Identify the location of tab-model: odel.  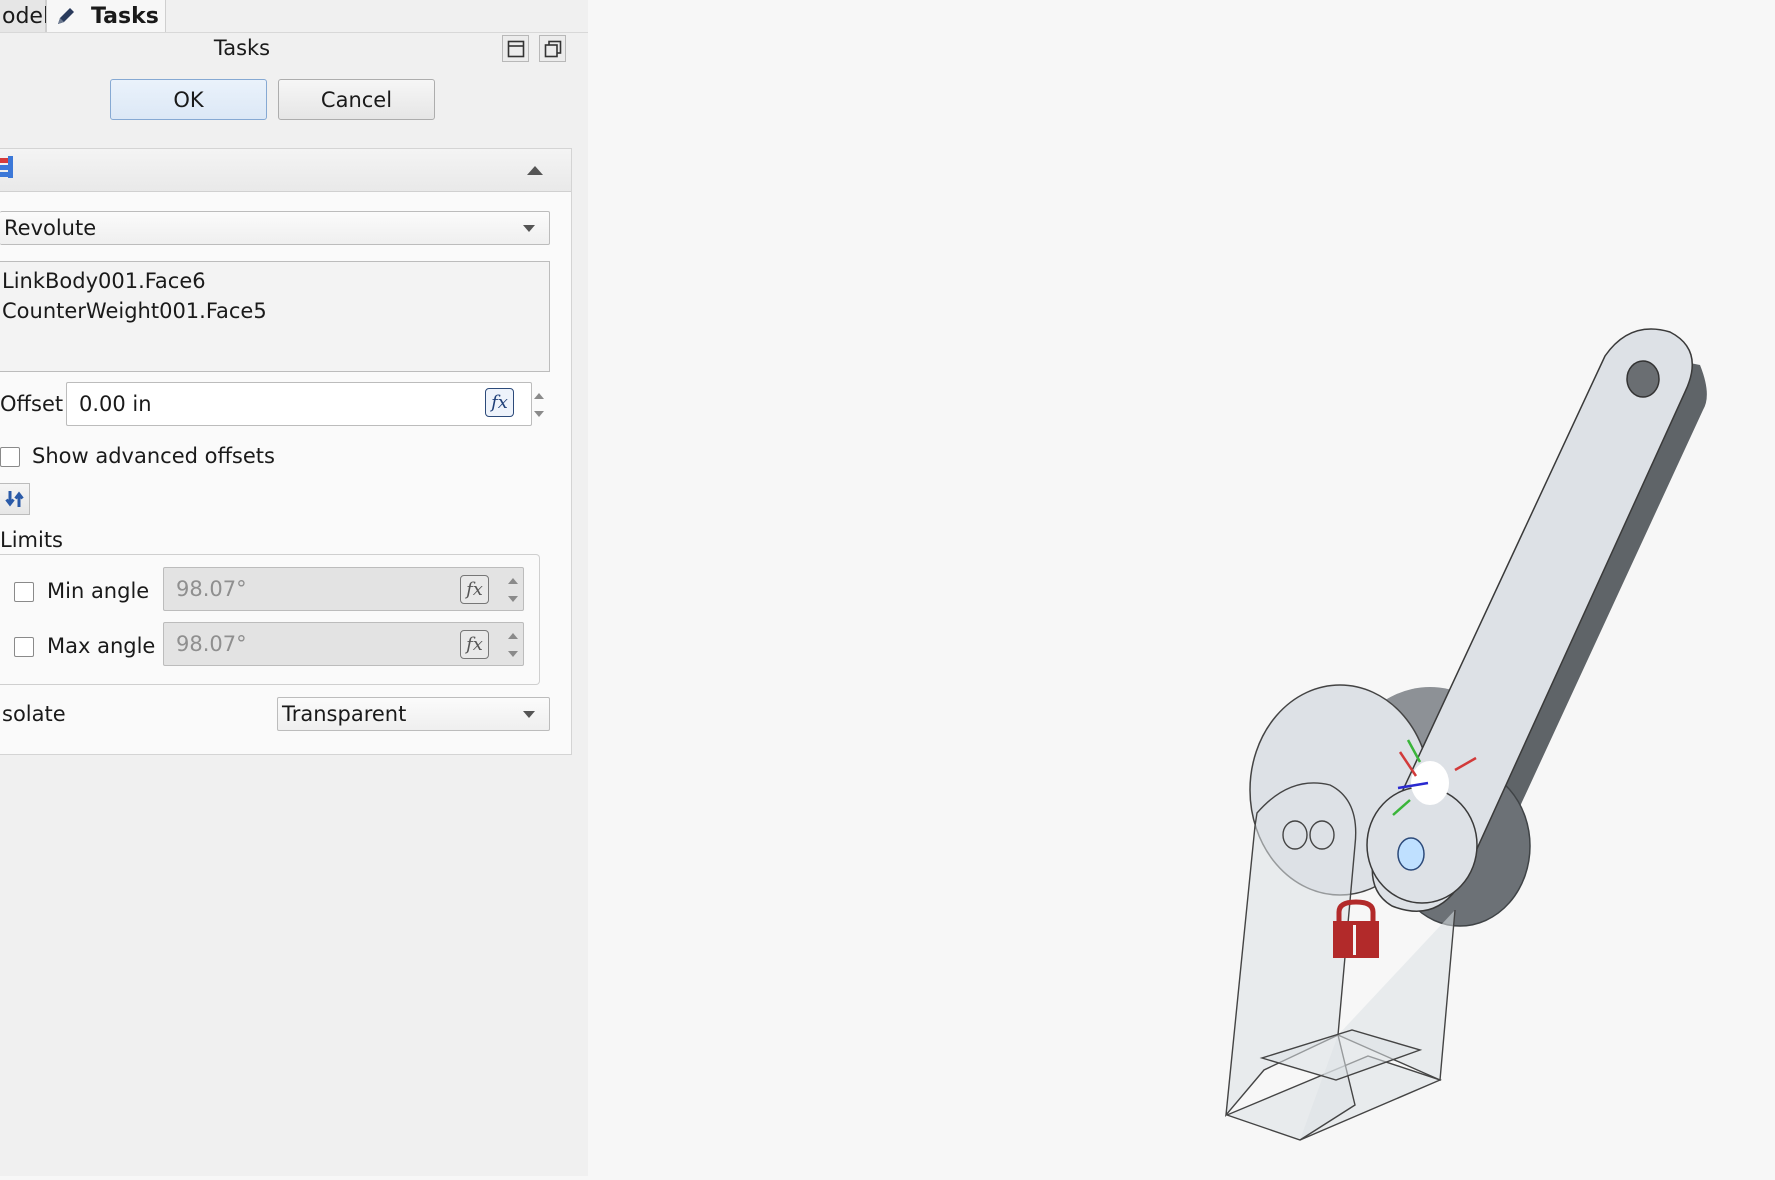
(25, 16).